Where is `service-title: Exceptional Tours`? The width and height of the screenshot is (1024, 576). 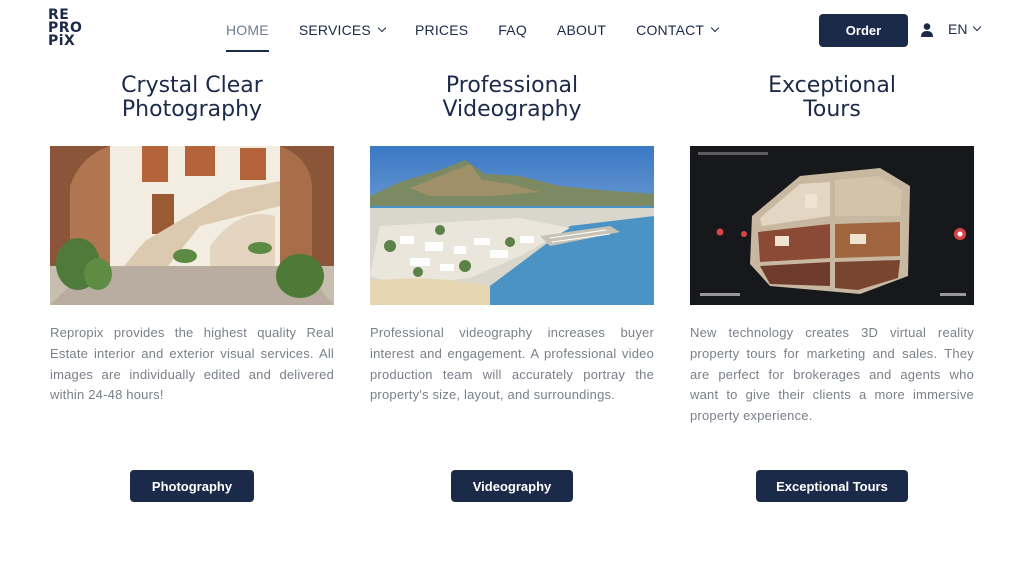 service-title: Exceptional Tours is located at coordinates (832, 102).